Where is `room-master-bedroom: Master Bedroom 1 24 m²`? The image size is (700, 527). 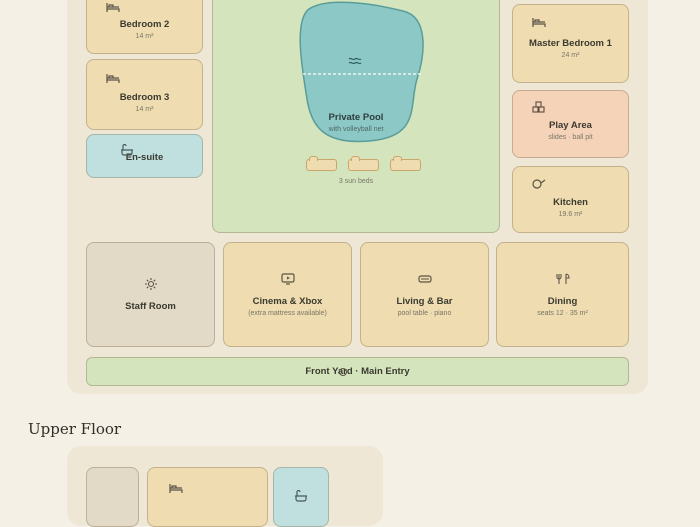
room-master-bedroom: Master Bedroom 1 24 m² is located at coordinates (570, 43).